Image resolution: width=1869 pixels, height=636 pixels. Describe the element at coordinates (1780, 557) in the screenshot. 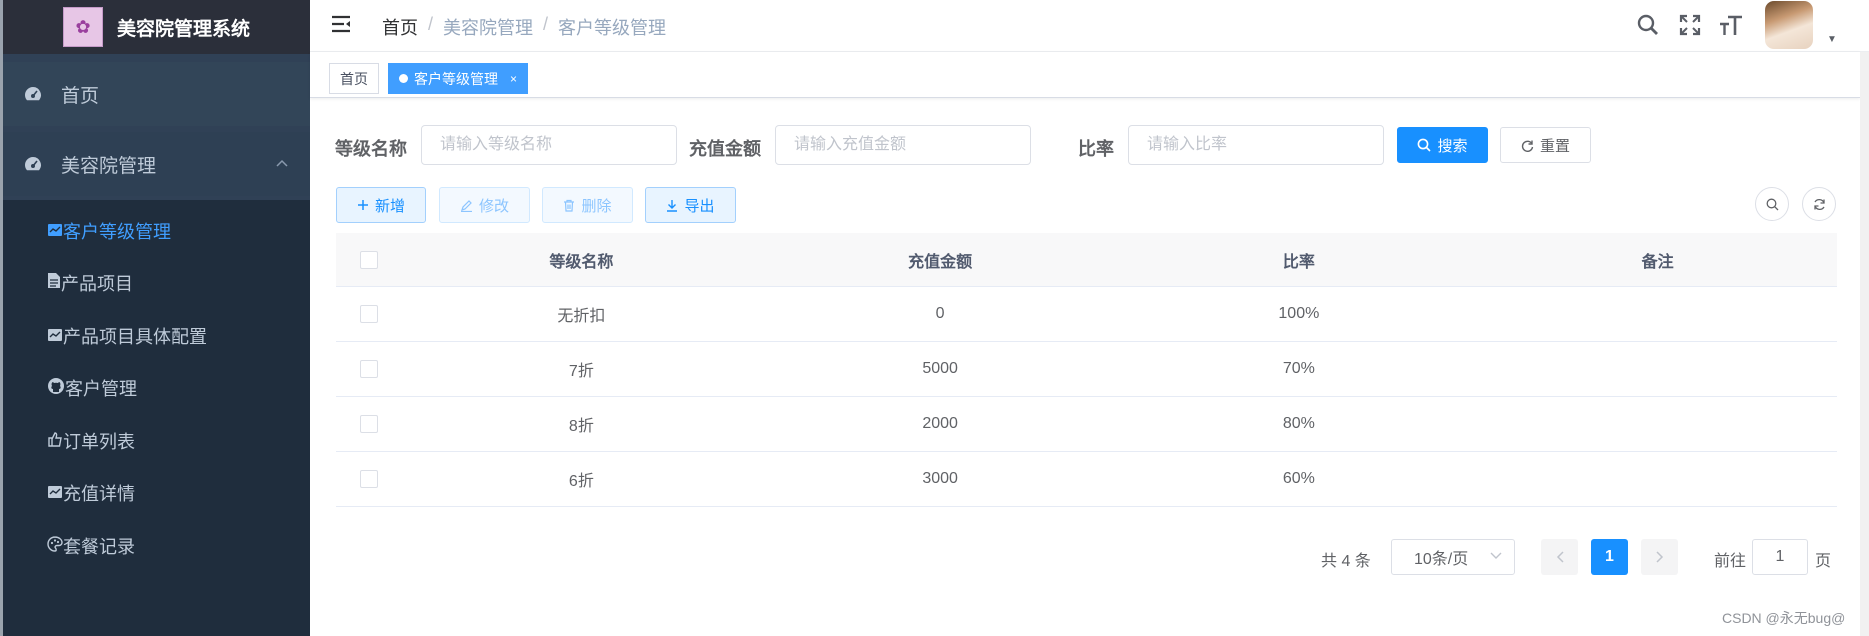

I see `goto-page-input` at that location.